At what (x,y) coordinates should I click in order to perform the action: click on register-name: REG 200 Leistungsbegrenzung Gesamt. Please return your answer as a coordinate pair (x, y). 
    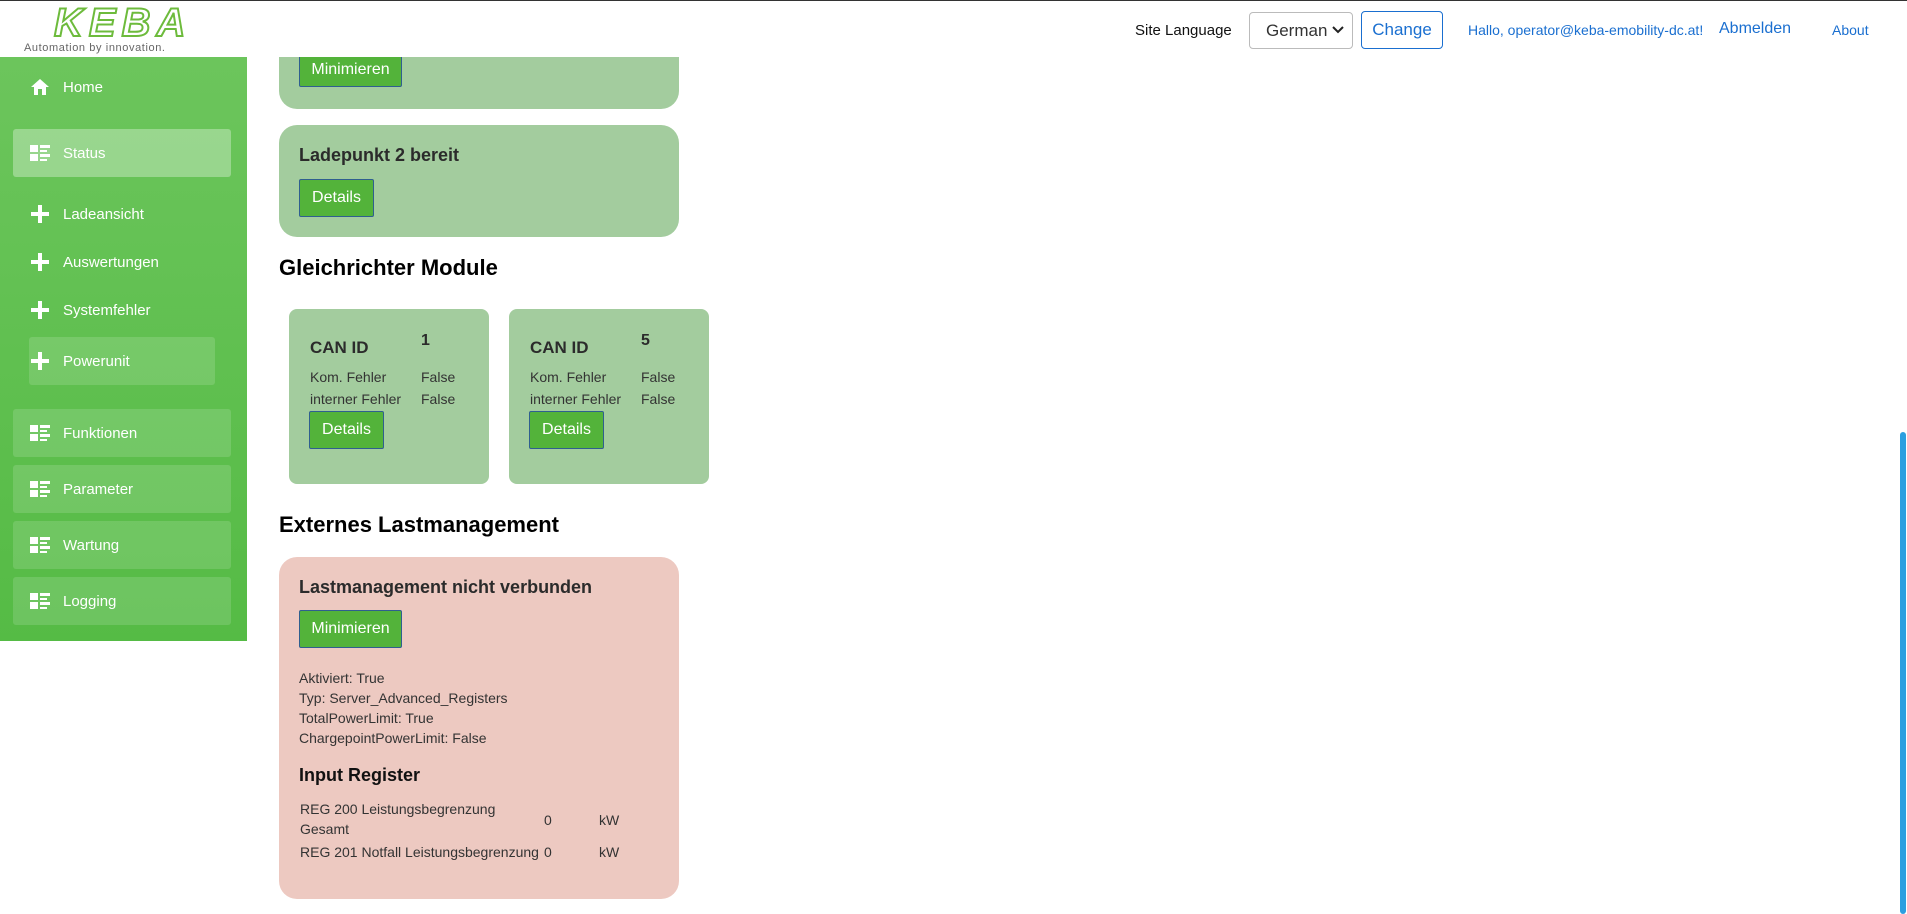
    Looking at the image, I should click on (398, 819).